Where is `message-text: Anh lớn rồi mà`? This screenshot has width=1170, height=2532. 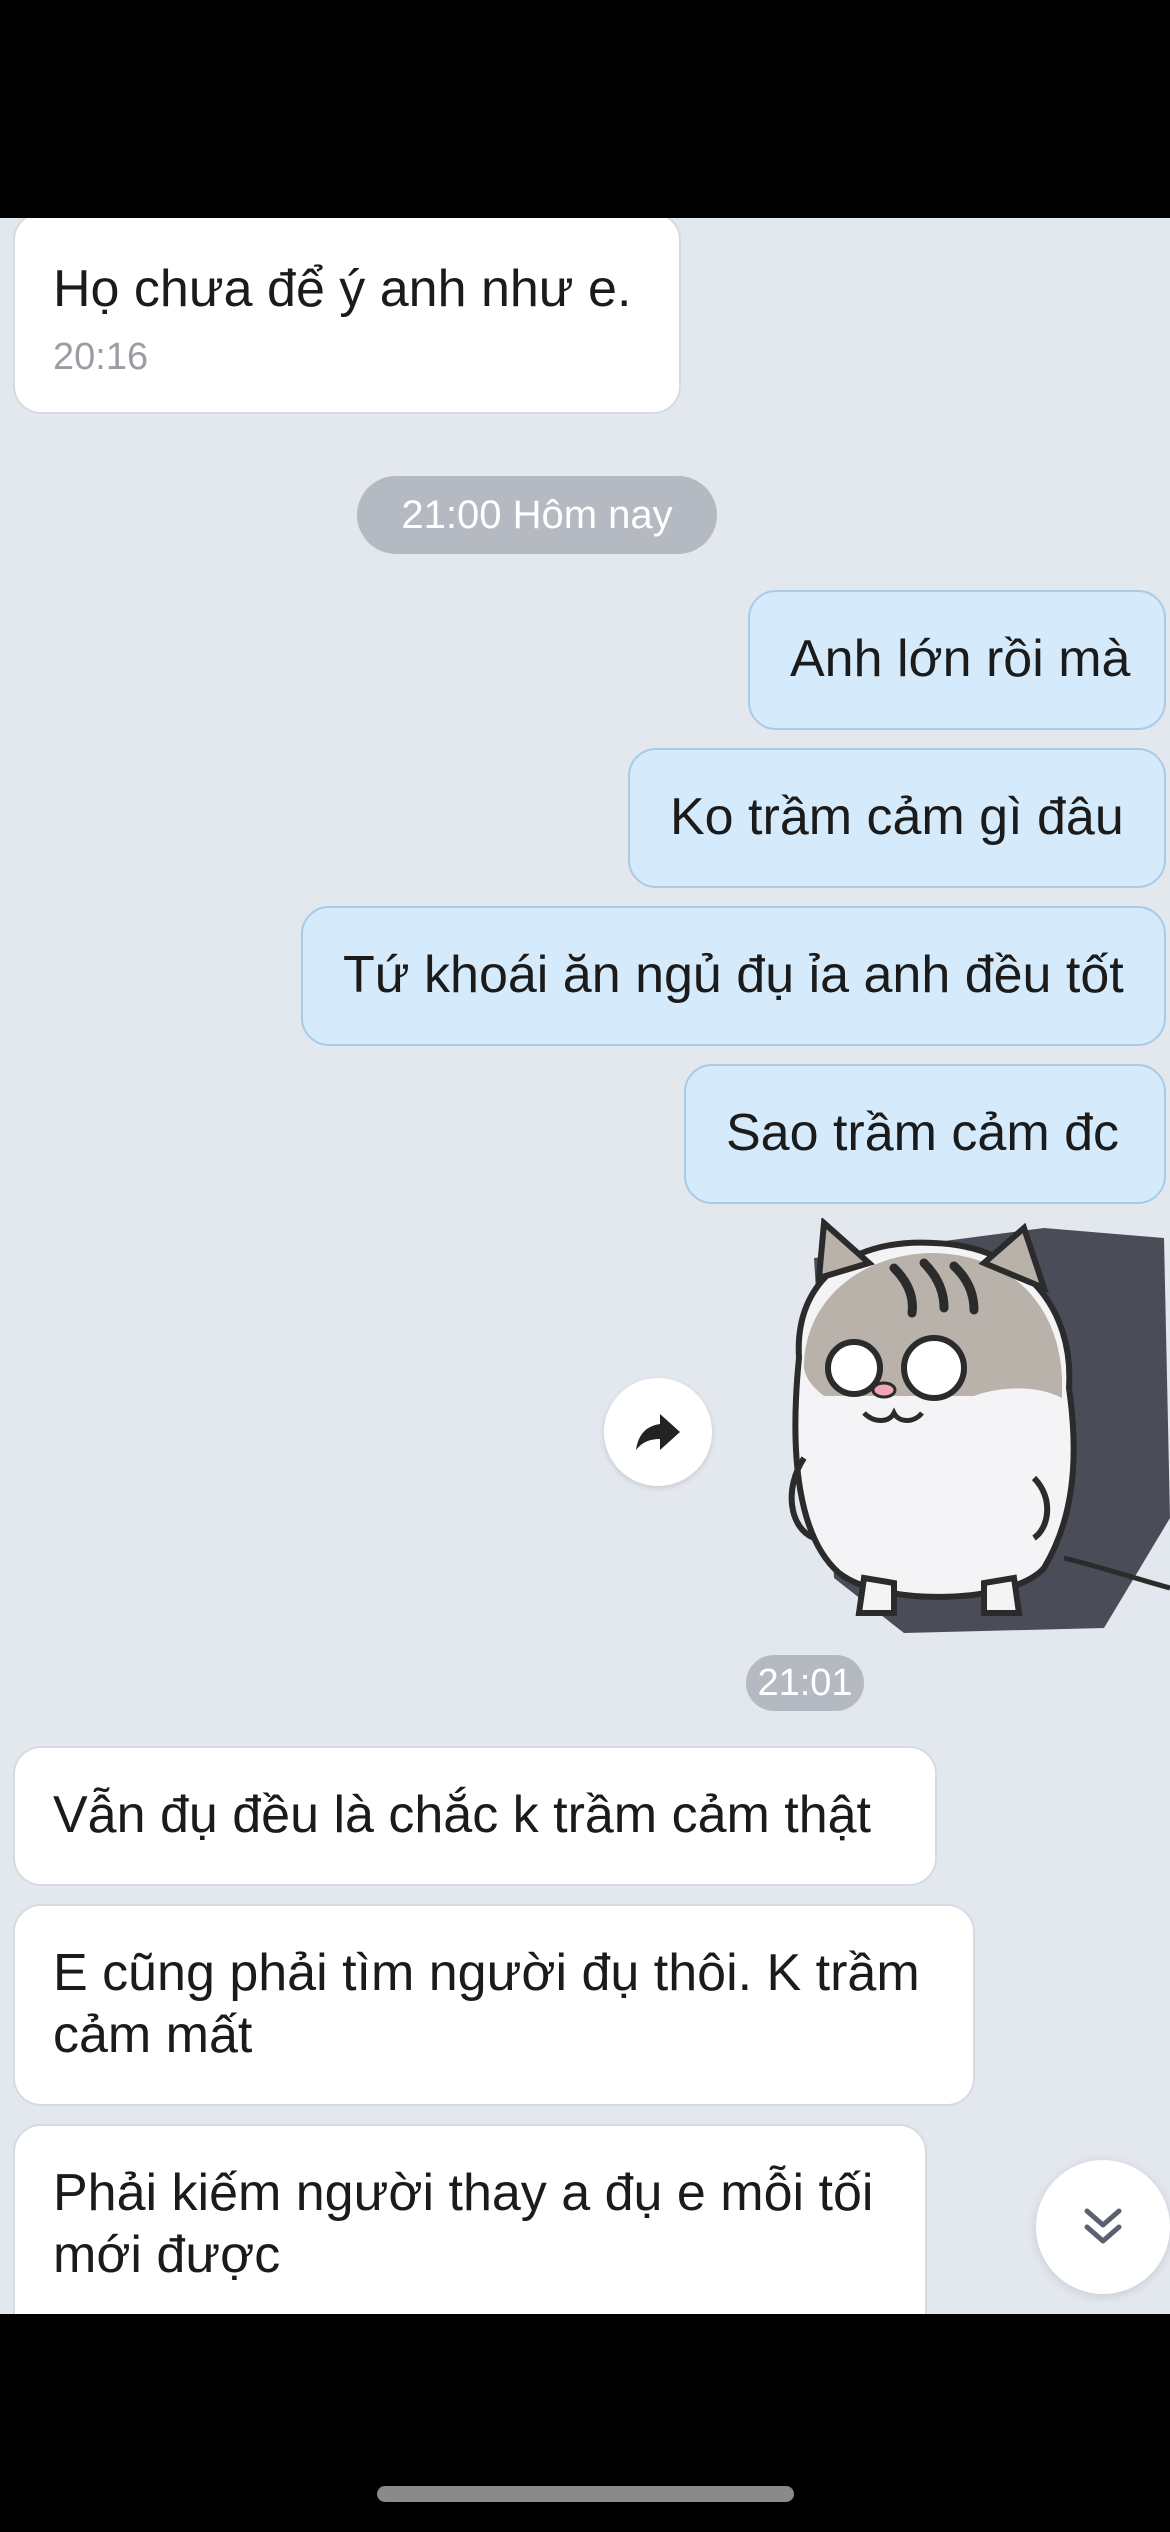 message-text: Anh lớn rồi mà is located at coordinates (960, 659).